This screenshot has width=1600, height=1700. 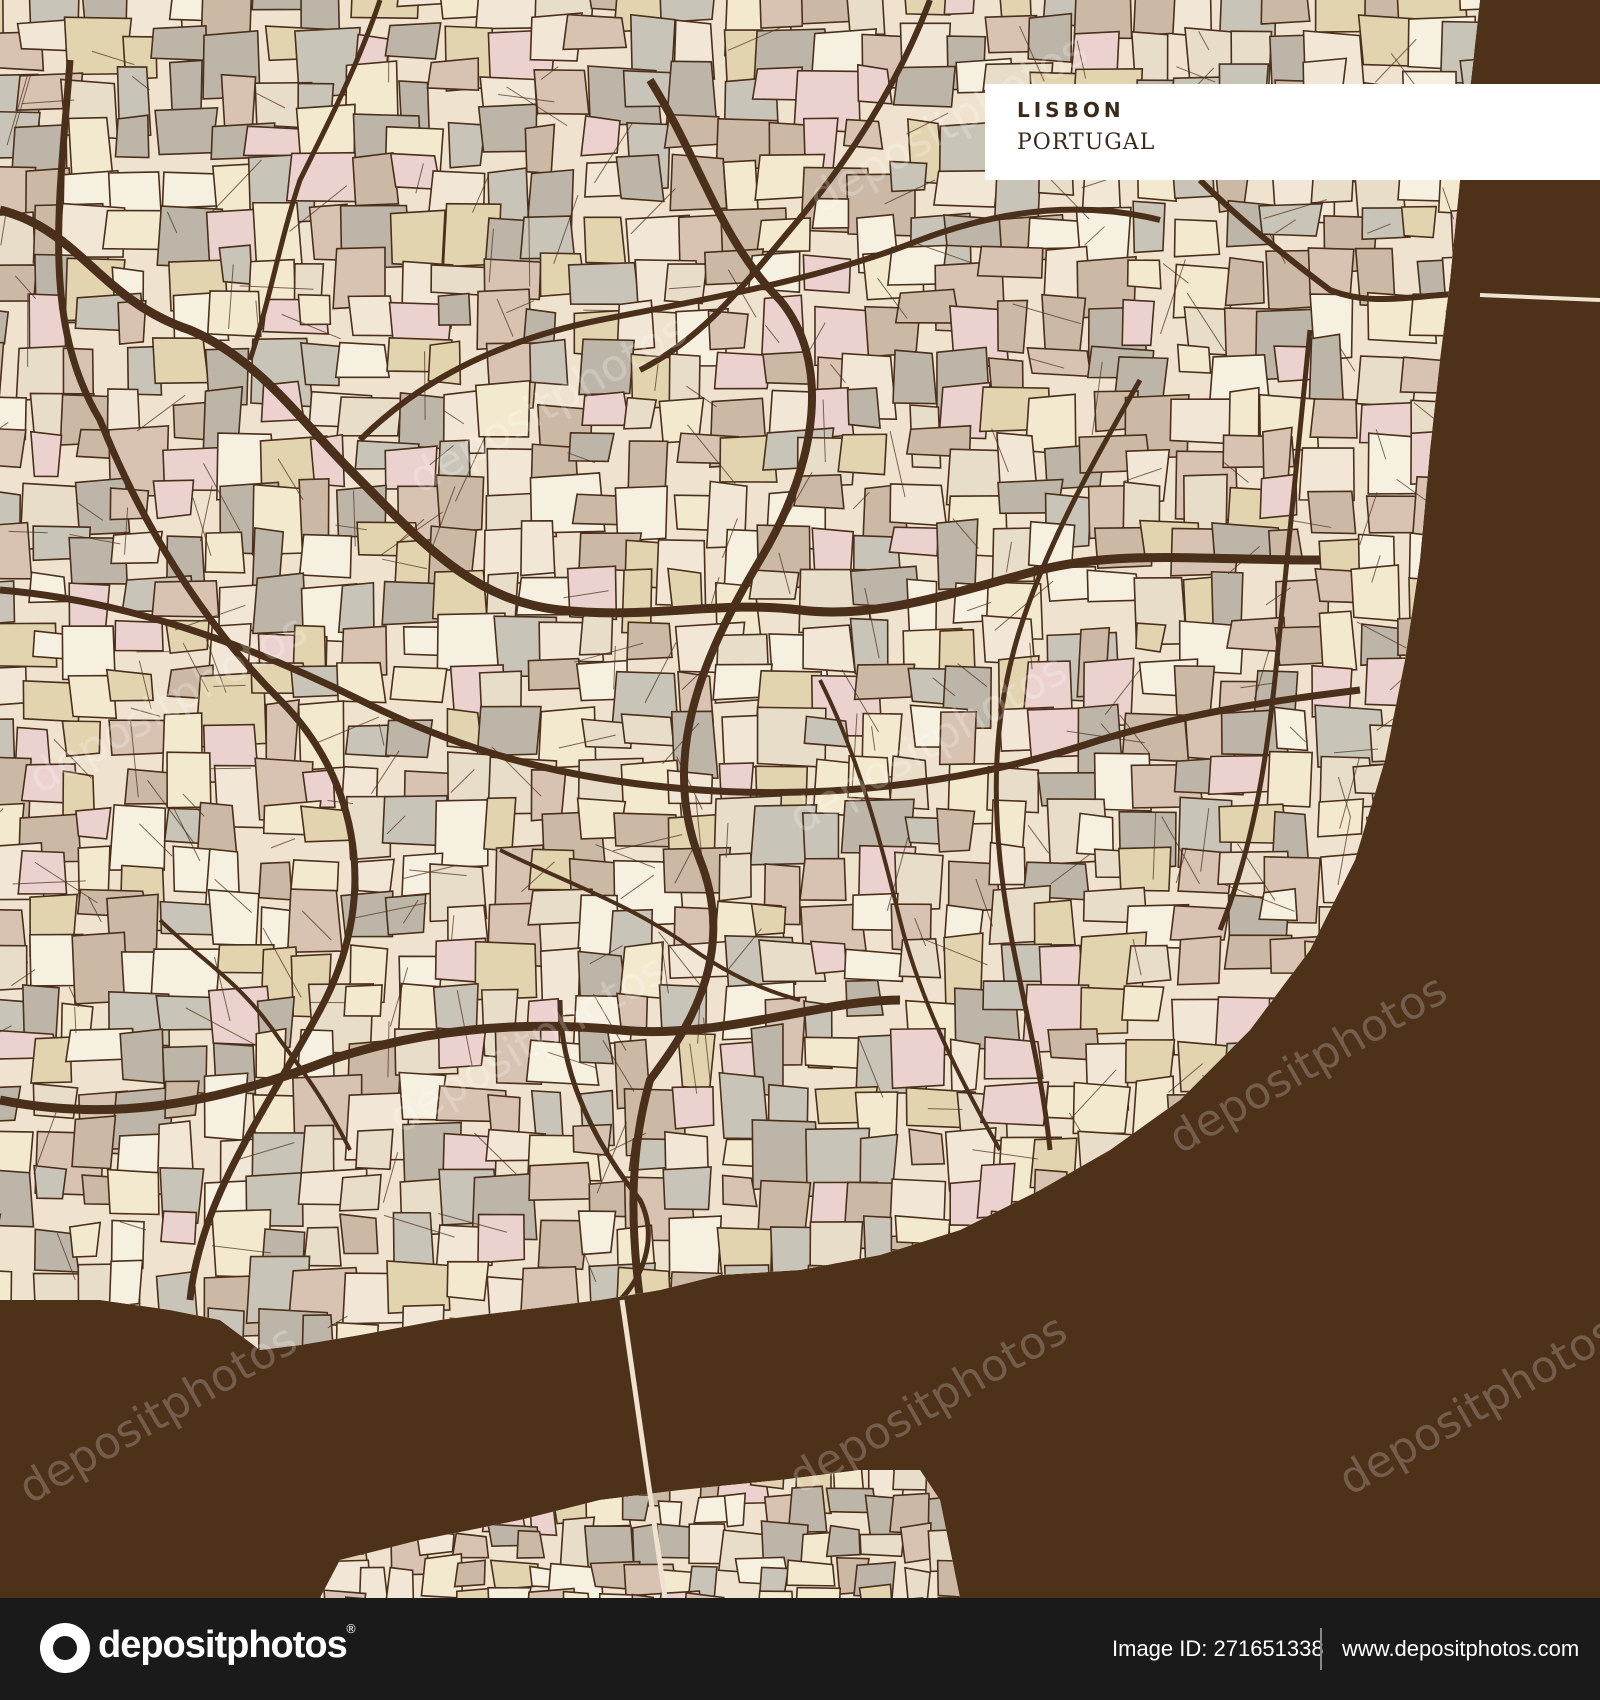 What do you see at coordinates (1321, 1649) in the screenshot?
I see `footer-divider` at bounding box center [1321, 1649].